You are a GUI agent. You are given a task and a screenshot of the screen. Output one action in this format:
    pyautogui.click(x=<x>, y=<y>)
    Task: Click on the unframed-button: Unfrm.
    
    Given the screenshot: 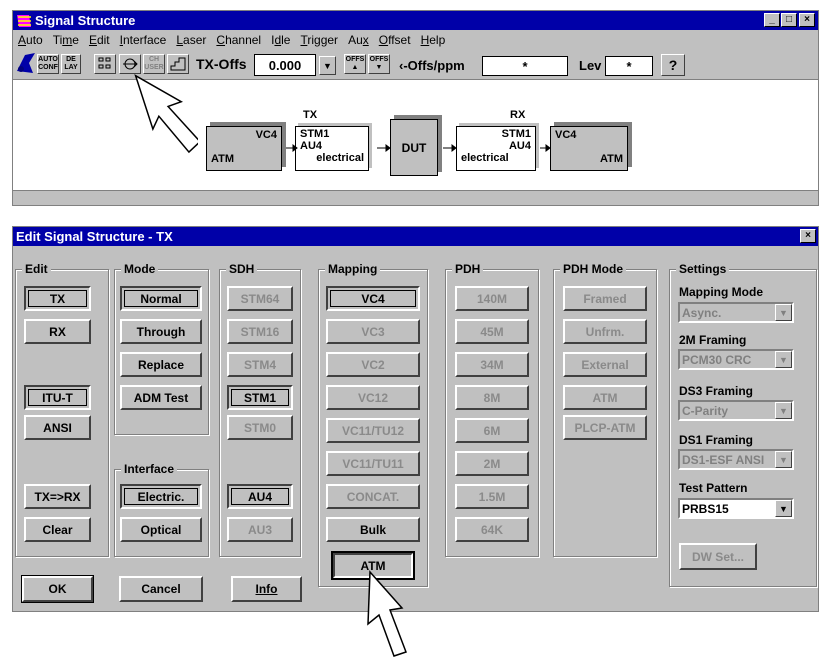 What is the action you would take?
    pyautogui.click(x=605, y=331)
    